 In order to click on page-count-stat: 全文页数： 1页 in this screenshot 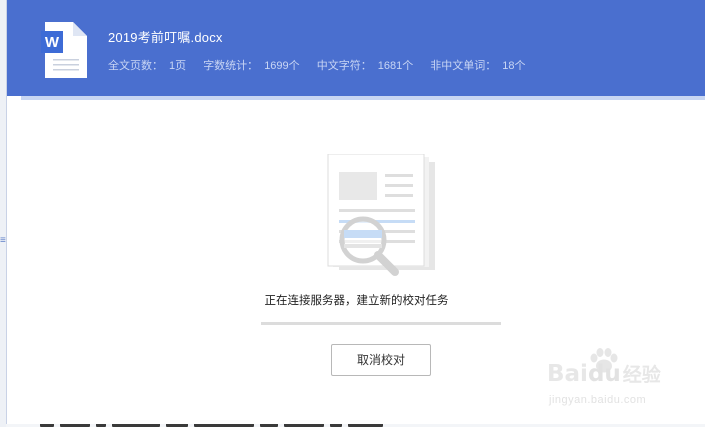, I will do `click(150, 66)`.